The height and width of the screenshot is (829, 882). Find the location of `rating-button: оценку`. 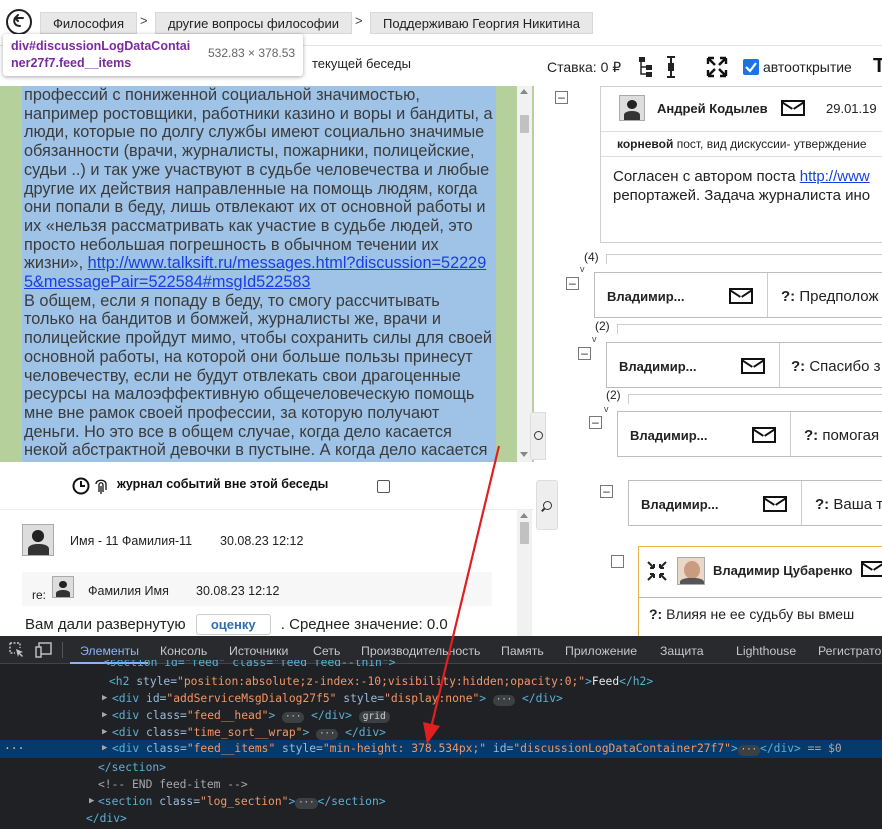

rating-button: оценку is located at coordinates (233, 624).